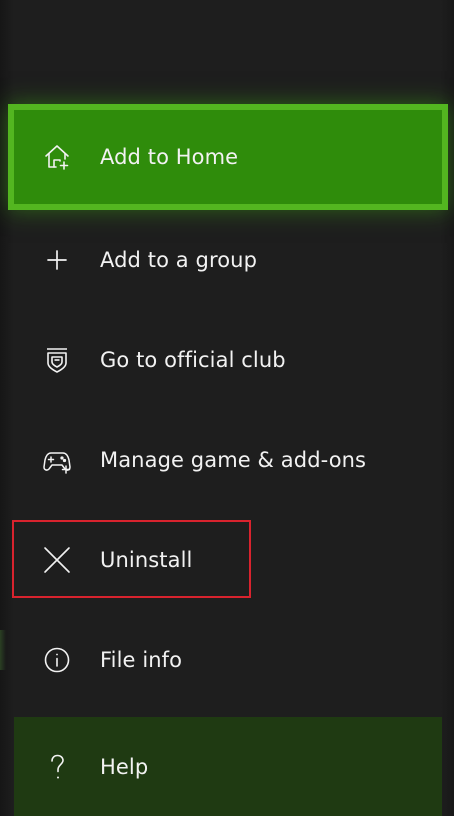 The width and height of the screenshot is (454, 816). I want to click on menu-item-label: Help, so click(124, 766).